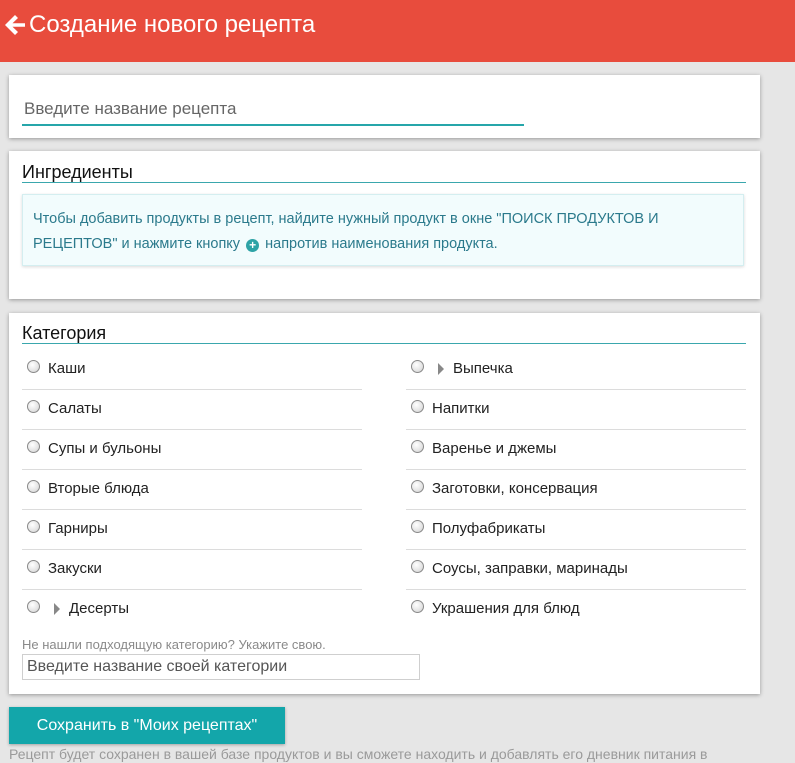 This screenshot has width=795, height=763. I want to click on category-option: Заготовки, консервация, so click(576, 490).